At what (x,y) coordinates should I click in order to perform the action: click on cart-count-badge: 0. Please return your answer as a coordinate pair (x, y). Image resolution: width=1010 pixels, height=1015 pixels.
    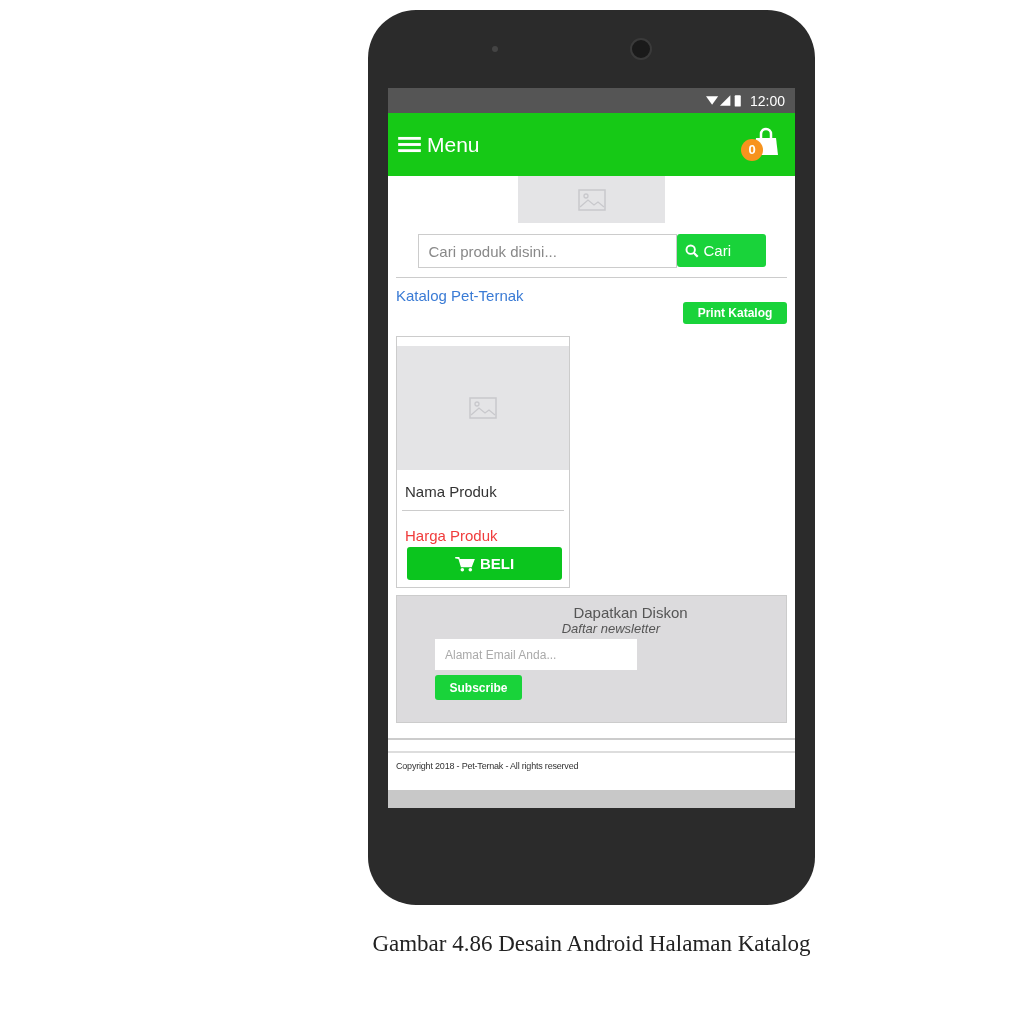
    Looking at the image, I should click on (752, 149).